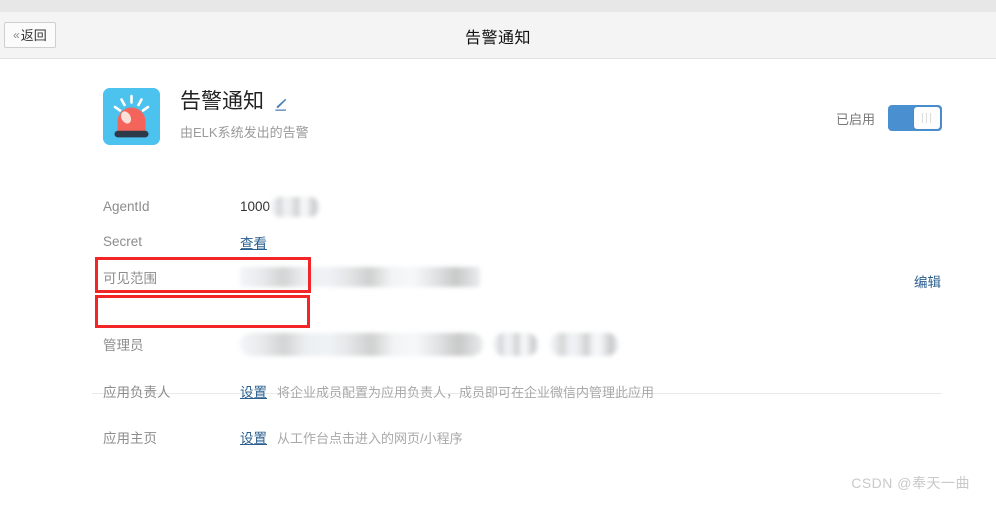 This screenshot has height=505, width=996. I want to click on field-label-app-homepage: 应用主页, so click(130, 438).